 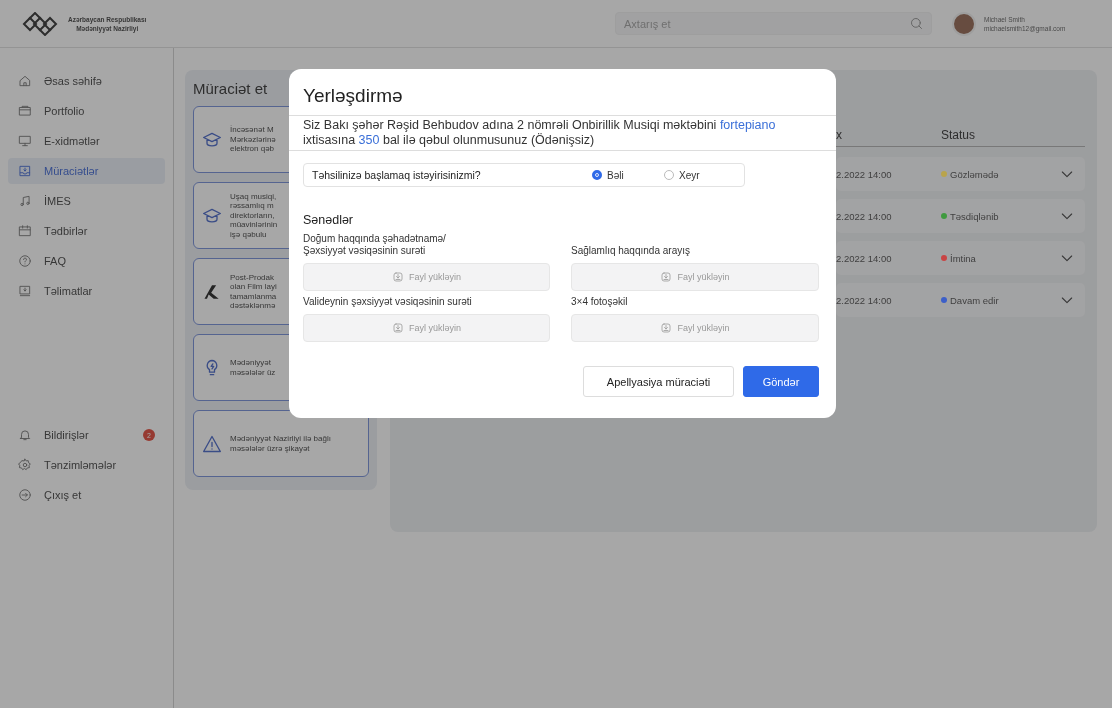 I want to click on card-text: Post-Prodak, so click(x=253, y=277).